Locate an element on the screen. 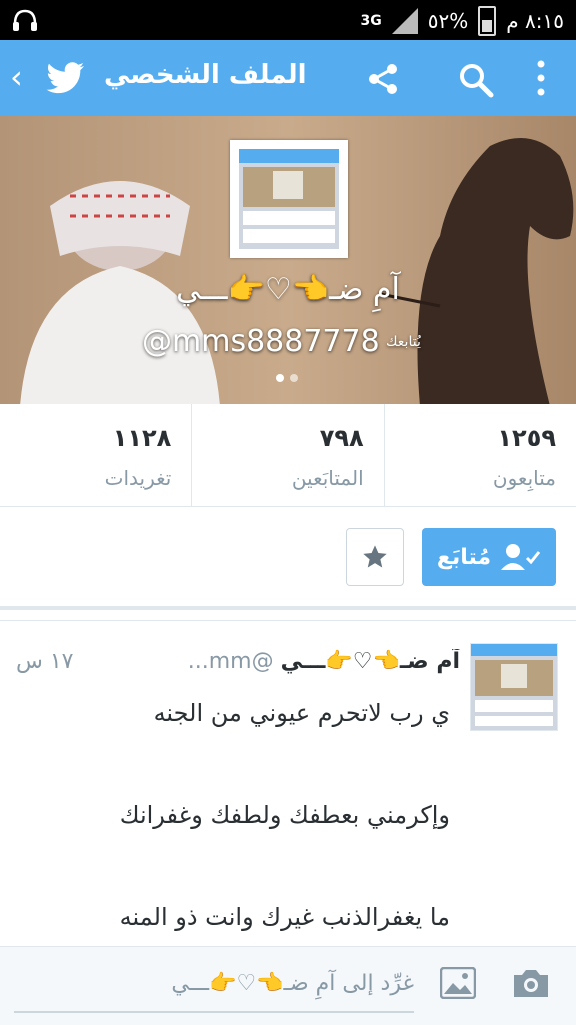 The width and height of the screenshot is (576, 1025). compose-tweet-input: غرِّد إلى آمِ ضـ👈♡👉ـــي is located at coordinates (214, 985).